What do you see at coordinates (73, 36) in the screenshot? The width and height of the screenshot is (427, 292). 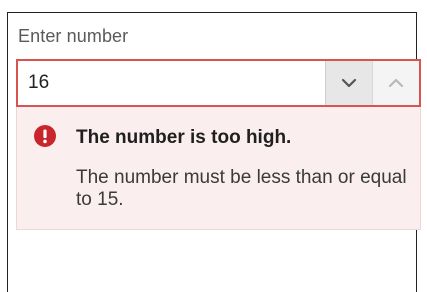 I see `field-label: Enter number` at bounding box center [73, 36].